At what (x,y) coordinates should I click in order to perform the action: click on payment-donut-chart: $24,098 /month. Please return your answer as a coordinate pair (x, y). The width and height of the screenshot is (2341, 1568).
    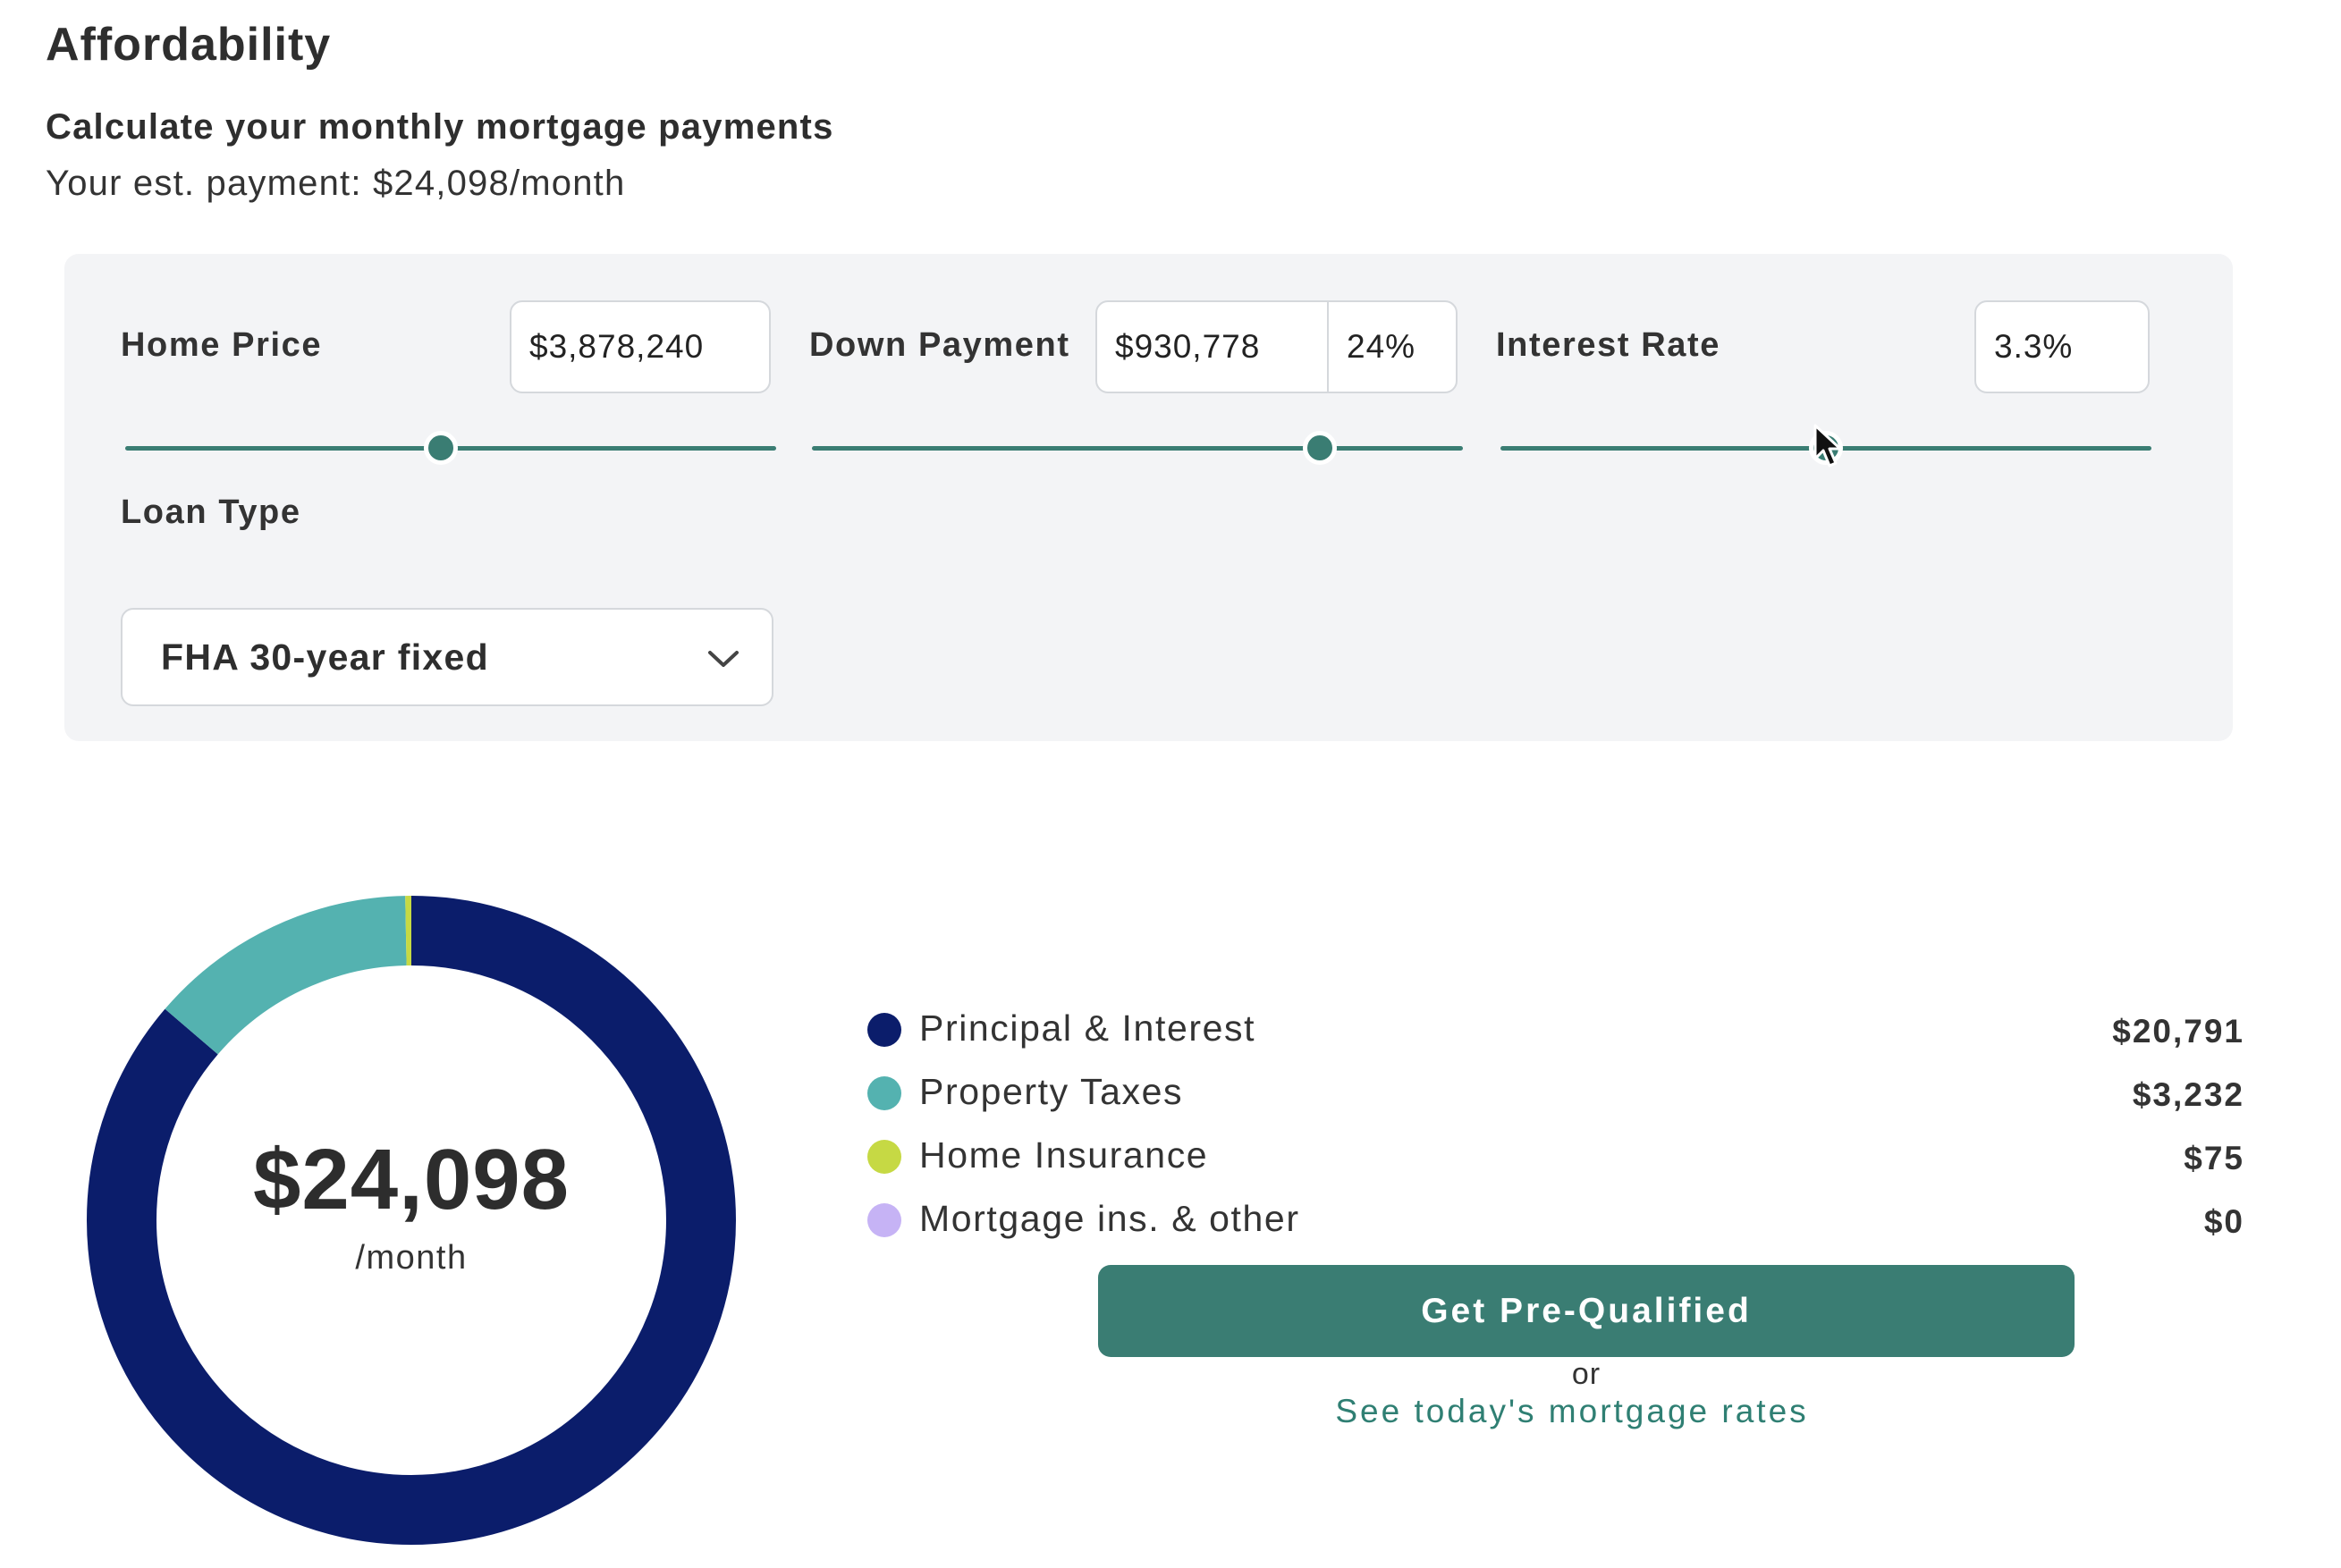
    Looking at the image, I should click on (412, 1220).